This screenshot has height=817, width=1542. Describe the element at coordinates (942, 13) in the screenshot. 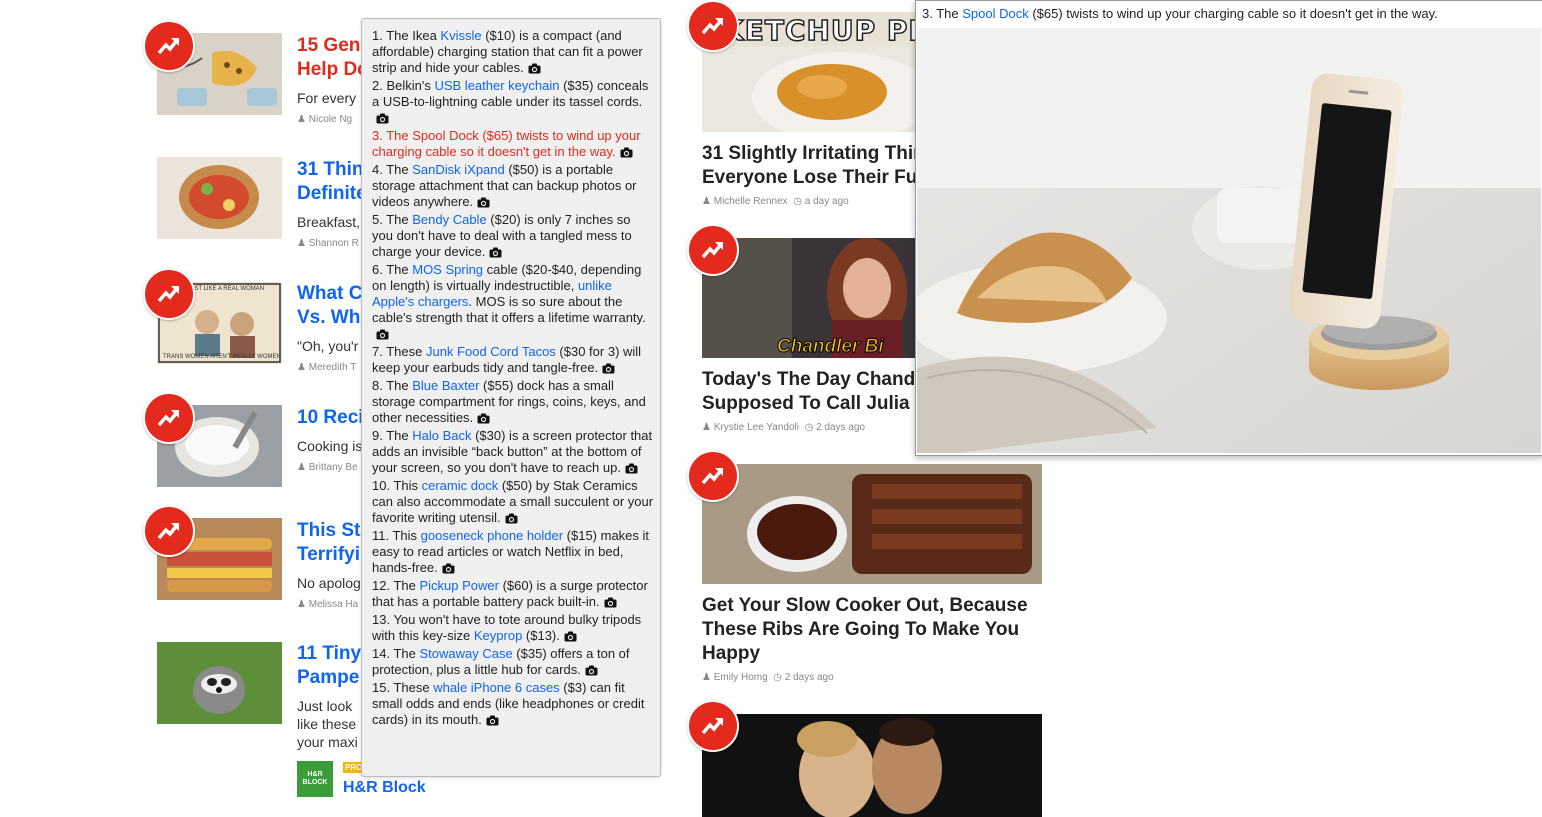

I see `caption-text: 3. The` at that location.